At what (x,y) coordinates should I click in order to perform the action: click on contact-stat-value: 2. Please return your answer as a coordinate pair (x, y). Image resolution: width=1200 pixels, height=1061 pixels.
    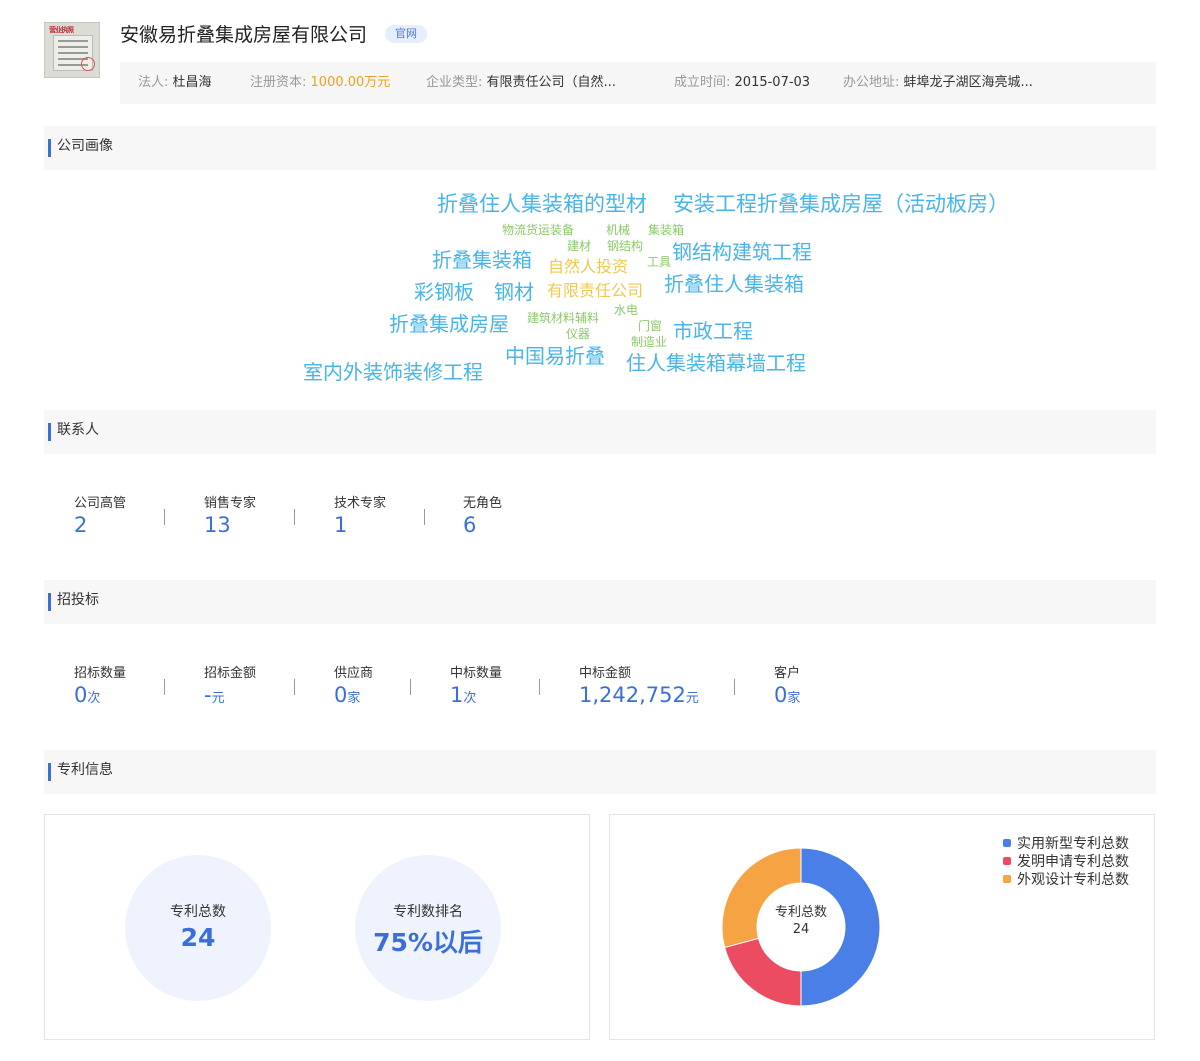
    Looking at the image, I should click on (81, 525).